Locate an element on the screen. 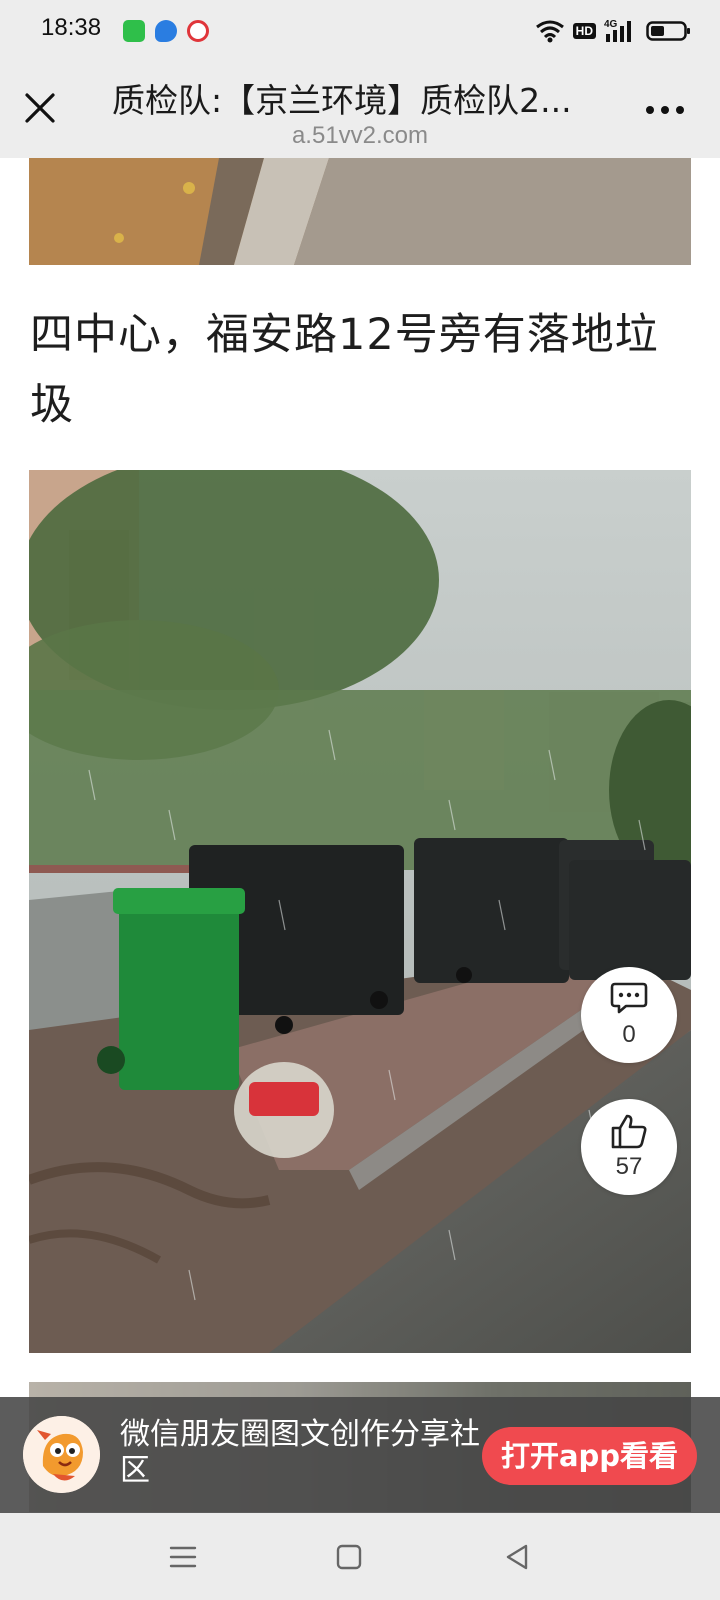 The width and height of the screenshot is (720, 1600). more-button is located at coordinates (665, 110).